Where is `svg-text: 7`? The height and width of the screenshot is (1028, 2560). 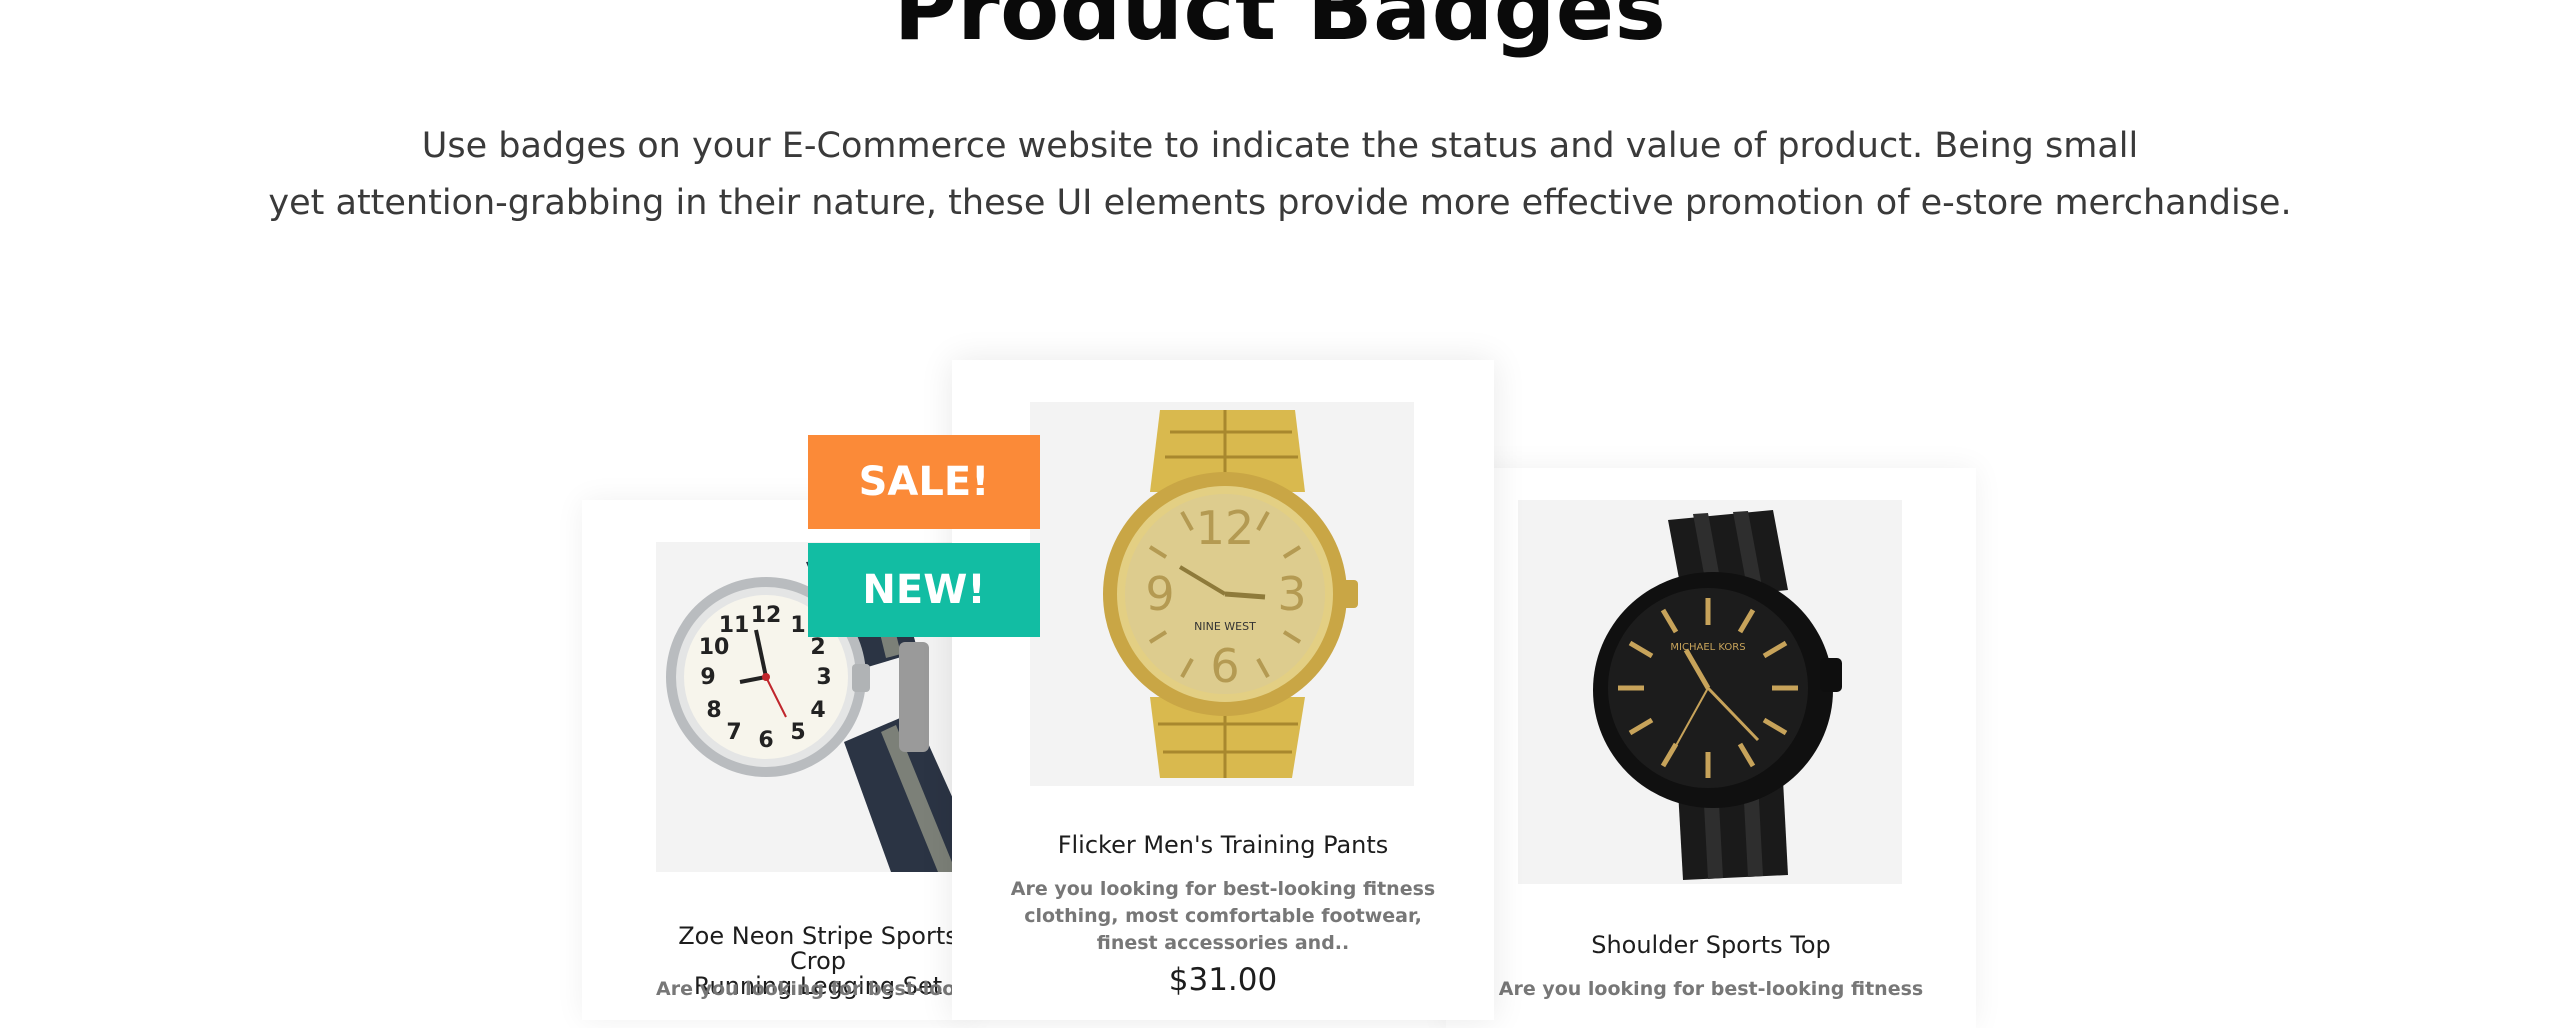 svg-text: 7 is located at coordinates (733, 732).